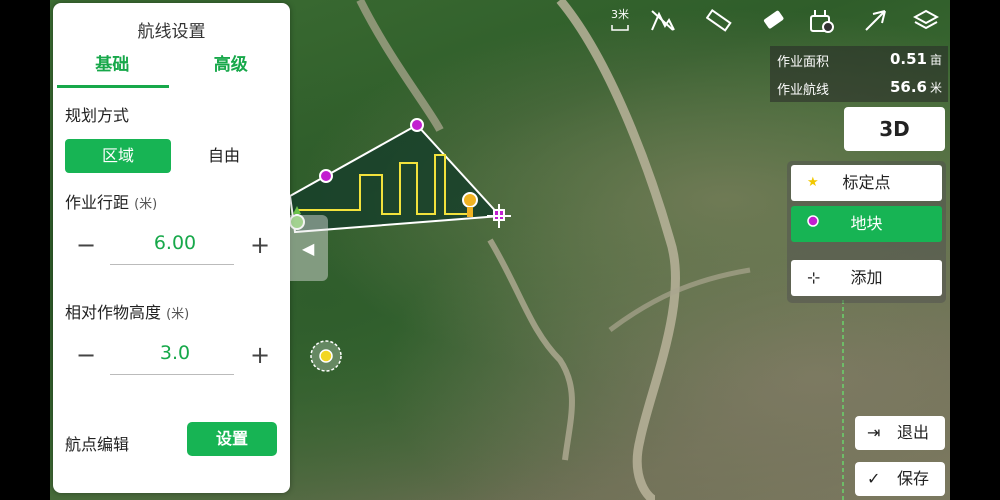  What do you see at coordinates (662, 21) in the screenshot?
I see `no-terrain-icon` at bounding box center [662, 21].